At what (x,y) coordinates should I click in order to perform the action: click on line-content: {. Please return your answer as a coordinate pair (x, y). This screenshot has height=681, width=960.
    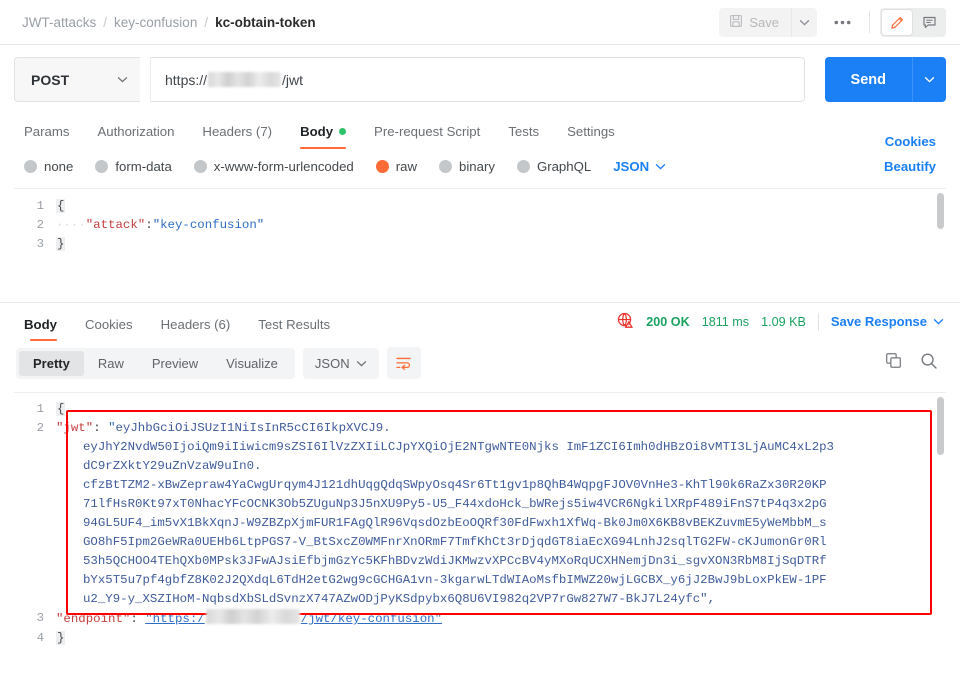
    Looking at the image, I should click on (61, 409).